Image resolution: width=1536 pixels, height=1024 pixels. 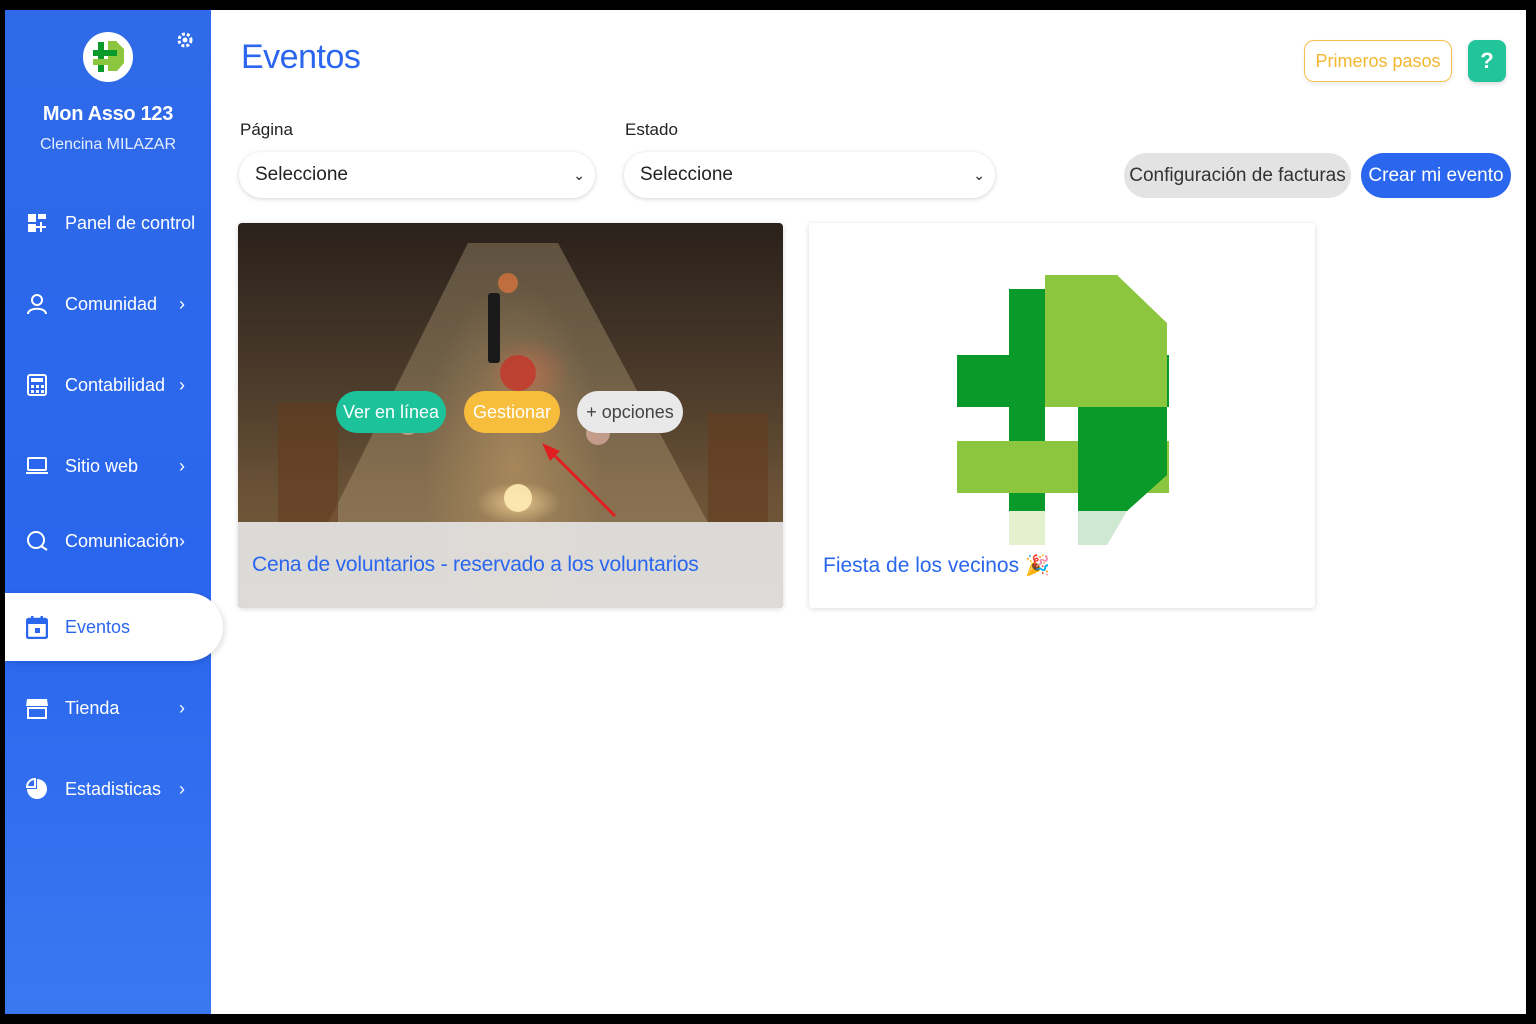 I want to click on chat-icon, so click(x=37, y=541).